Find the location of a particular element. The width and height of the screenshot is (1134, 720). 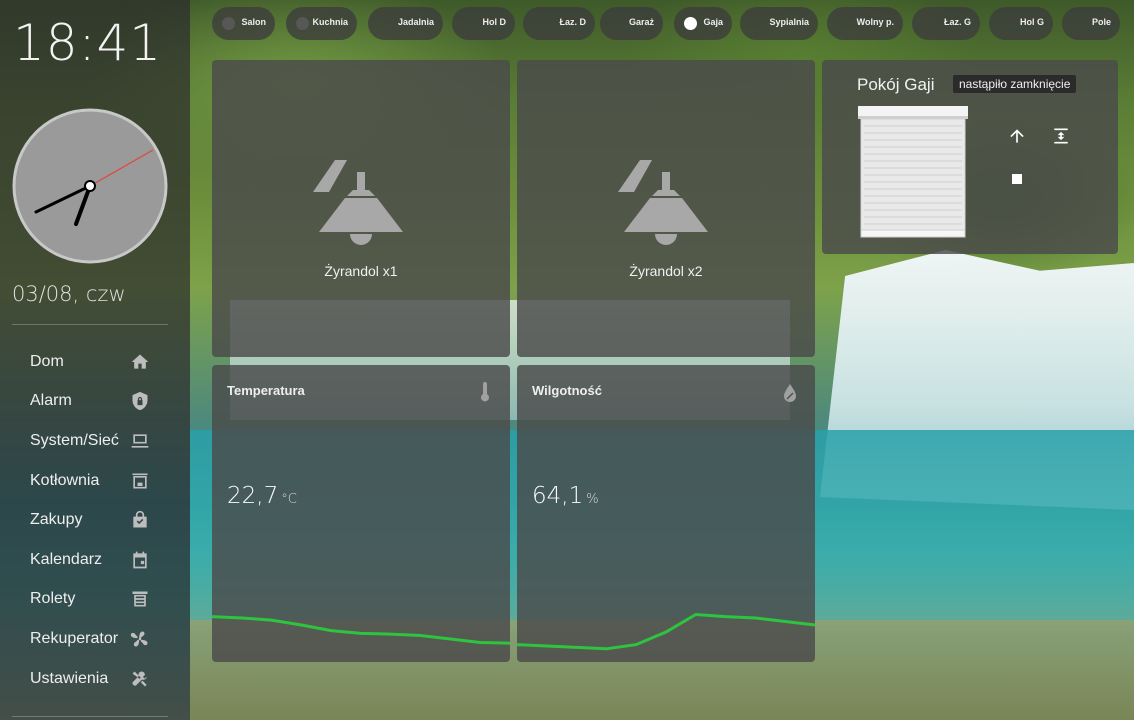

cover-state-badge: nastąpiło zamknięcie is located at coordinates (1015, 84).